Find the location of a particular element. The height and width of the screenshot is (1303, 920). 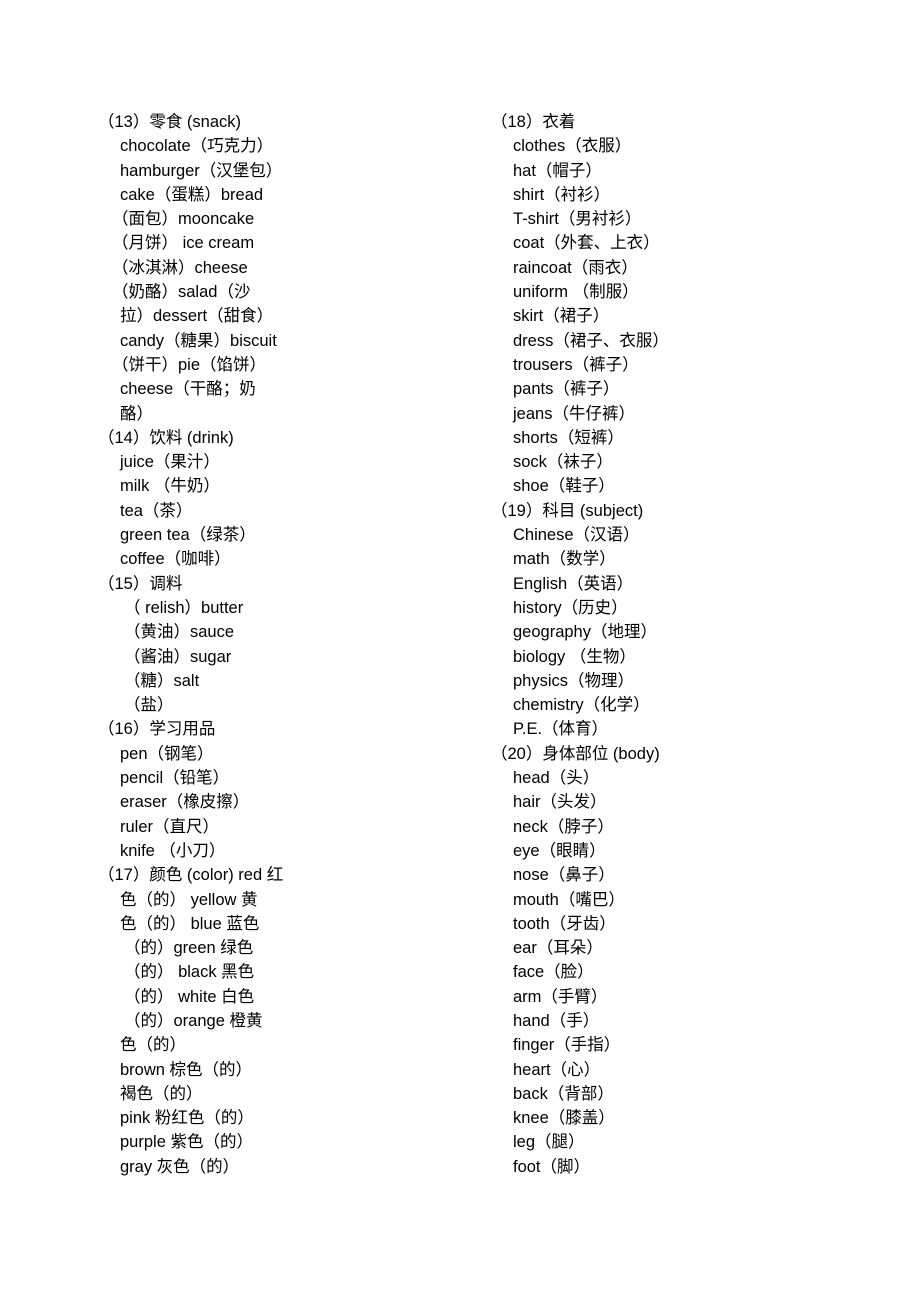

vocabulary-line: 色（的） blue 蓝色 is located at coordinates (190, 923).